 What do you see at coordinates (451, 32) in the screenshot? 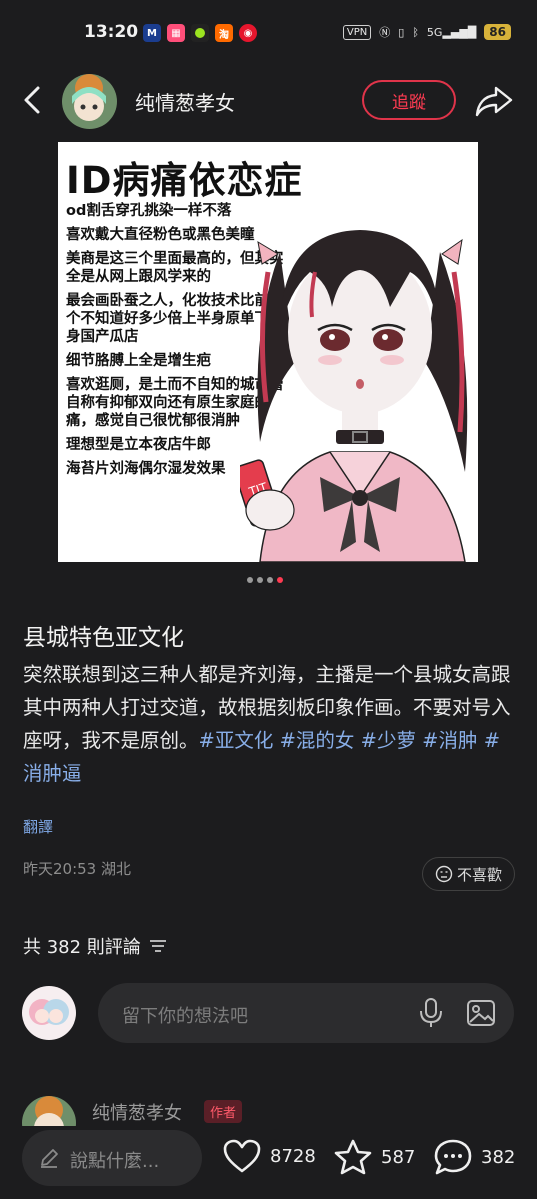
I see `signal-icon: 5G▂▄▆█` at bounding box center [451, 32].